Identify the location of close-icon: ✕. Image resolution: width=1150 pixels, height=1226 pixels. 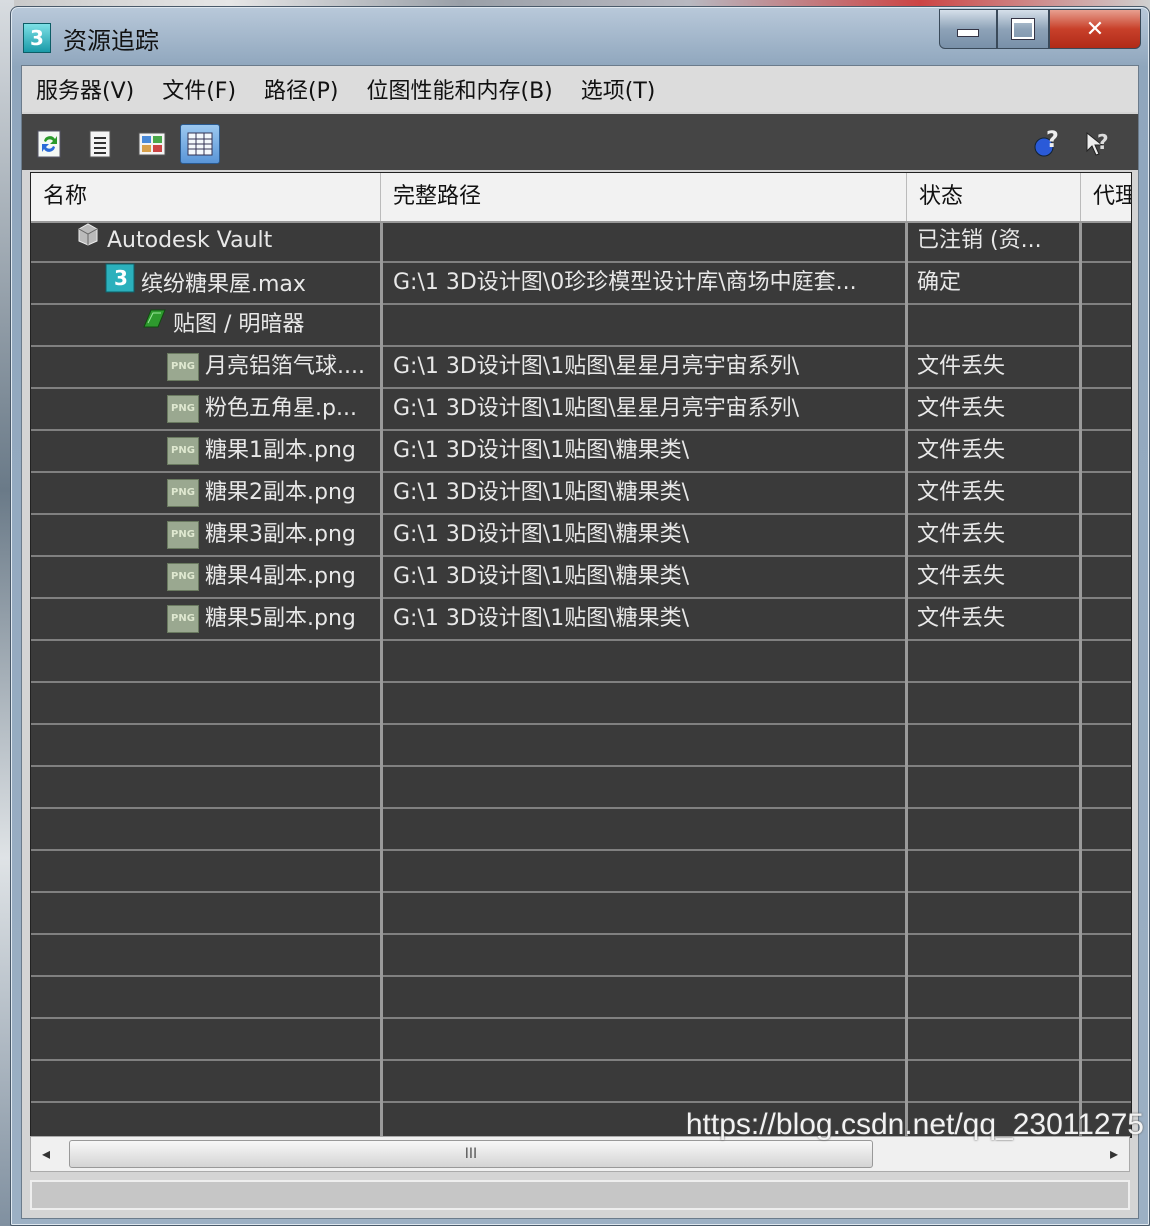
(1095, 29).